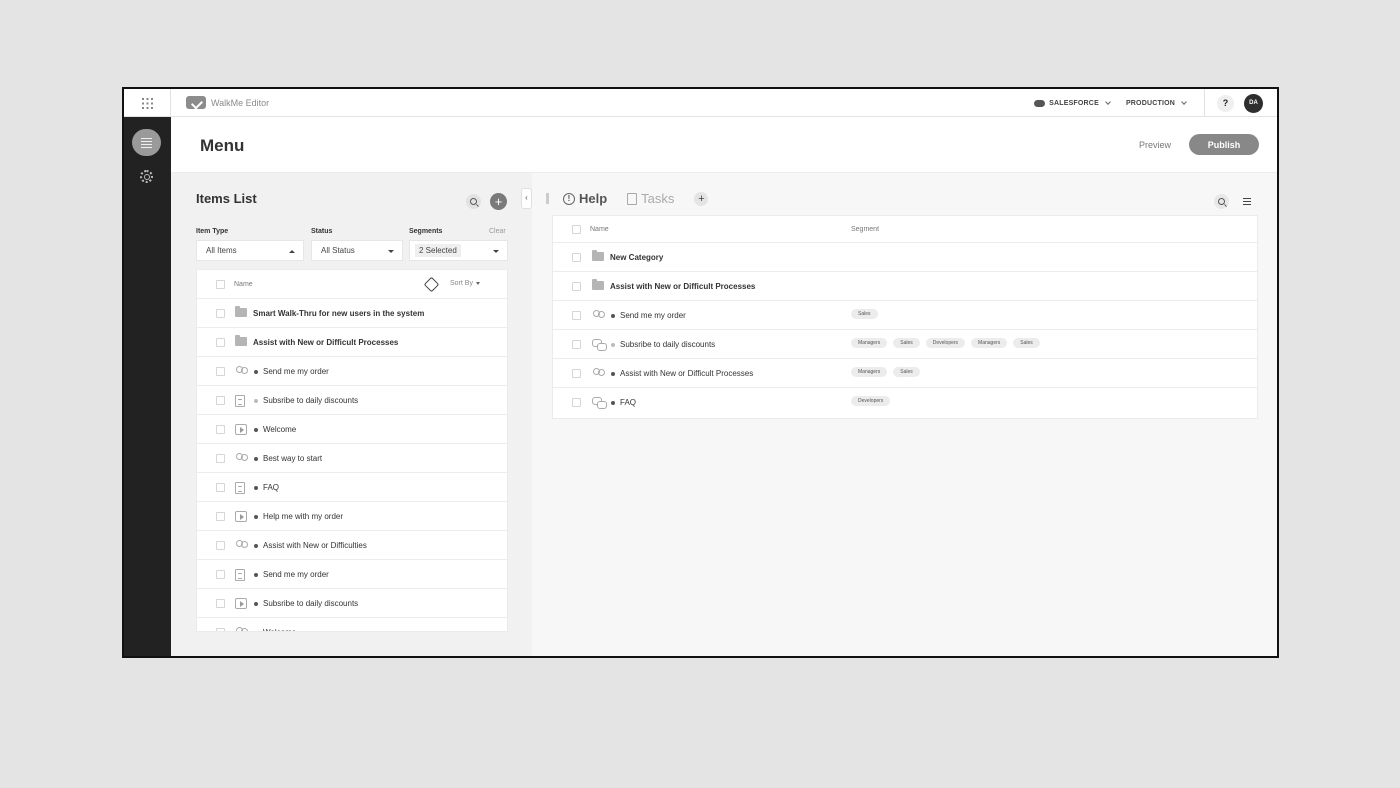 Image resolution: width=1400 pixels, height=788 pixels. What do you see at coordinates (196, 102) in the screenshot?
I see `walkme-logo-icon` at bounding box center [196, 102].